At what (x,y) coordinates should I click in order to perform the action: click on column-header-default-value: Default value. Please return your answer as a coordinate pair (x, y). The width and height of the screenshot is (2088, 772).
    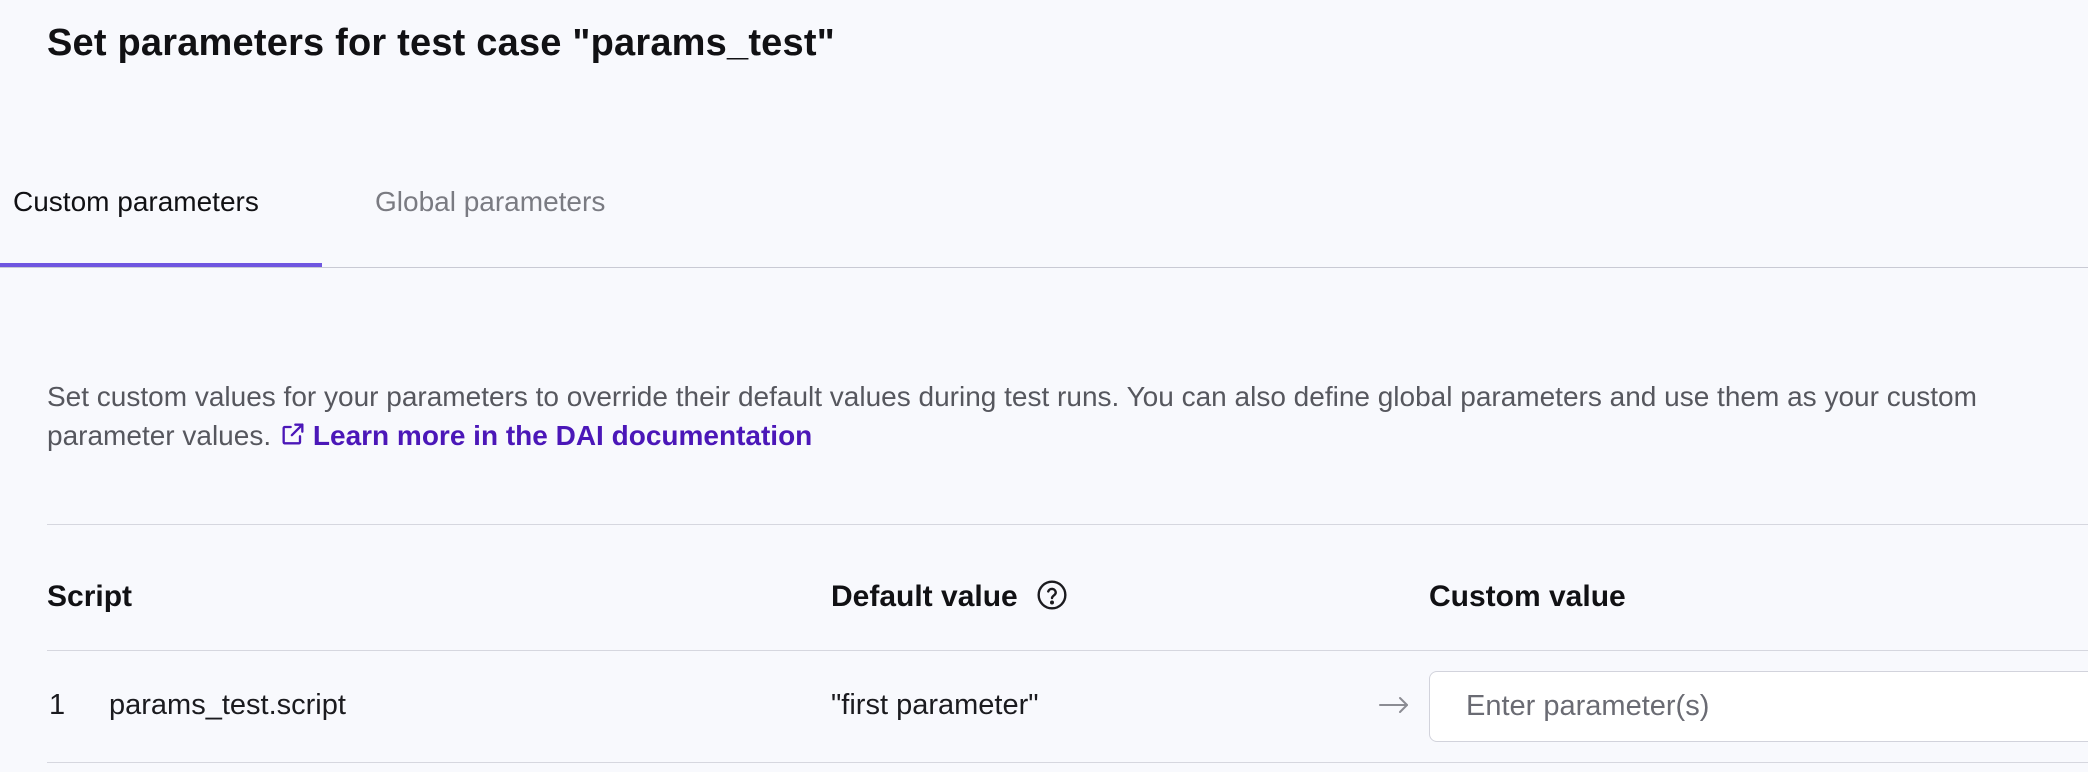
    Looking at the image, I should click on (949, 597).